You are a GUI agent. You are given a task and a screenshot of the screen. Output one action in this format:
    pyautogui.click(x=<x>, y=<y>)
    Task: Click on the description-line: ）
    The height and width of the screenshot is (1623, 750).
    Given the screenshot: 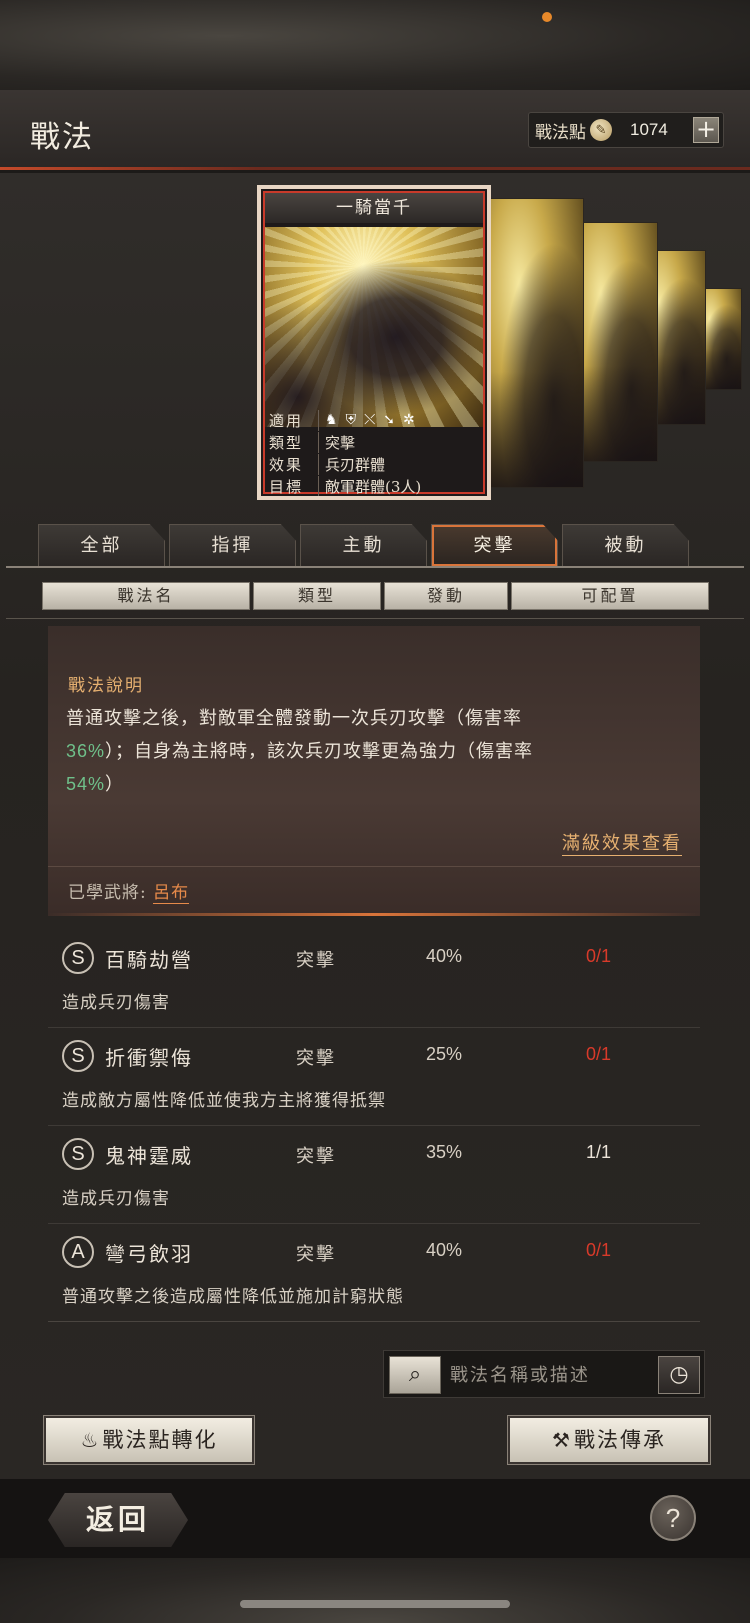 What is the action you would take?
    pyautogui.click(x=115, y=784)
    